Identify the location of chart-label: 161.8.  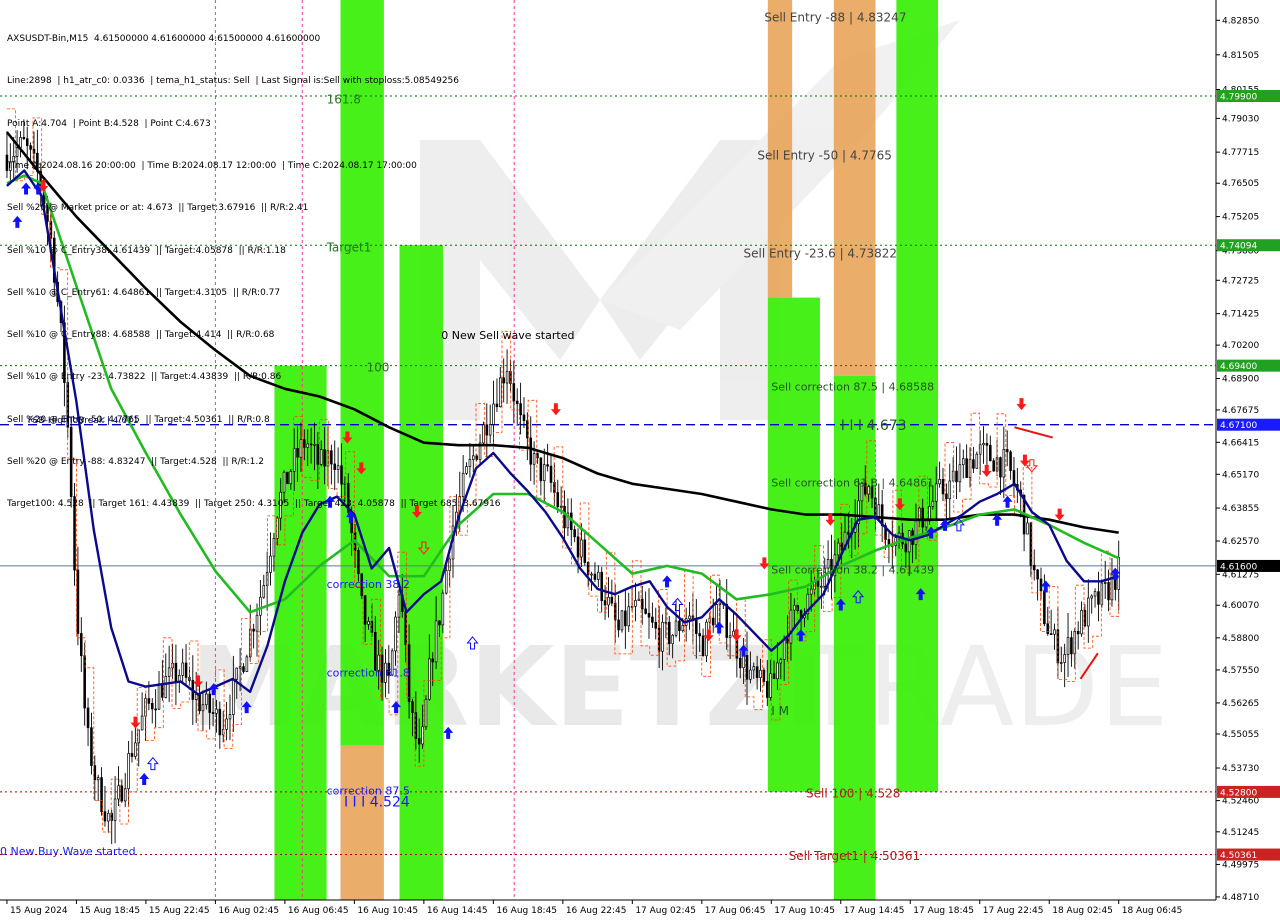
(344, 100).